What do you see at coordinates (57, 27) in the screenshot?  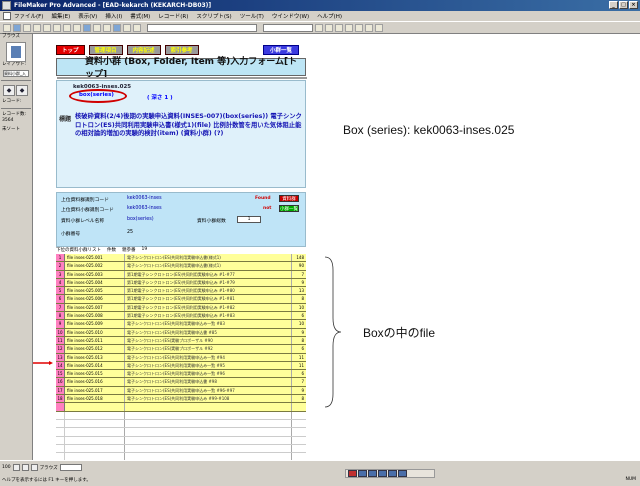 I see `copy-icon` at bounding box center [57, 27].